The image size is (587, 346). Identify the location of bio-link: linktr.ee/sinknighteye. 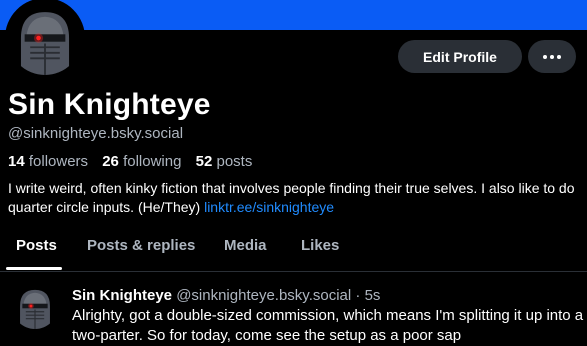
(269, 207).